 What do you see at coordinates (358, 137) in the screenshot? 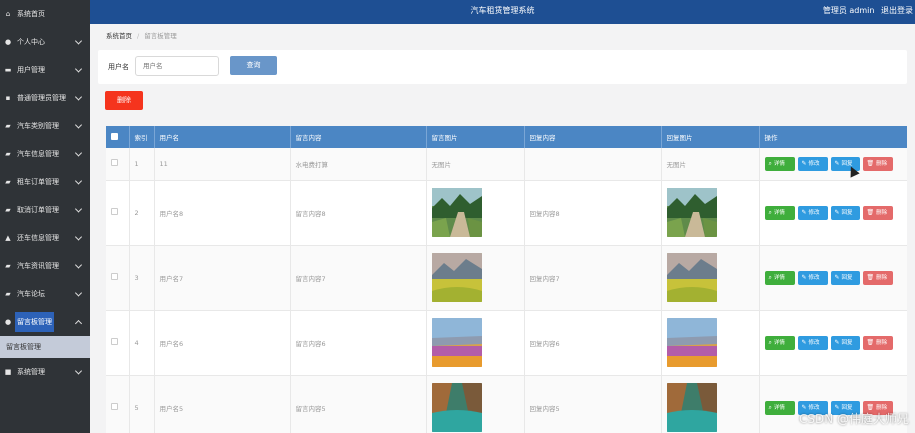
I see `column-header: 留言内容` at bounding box center [358, 137].